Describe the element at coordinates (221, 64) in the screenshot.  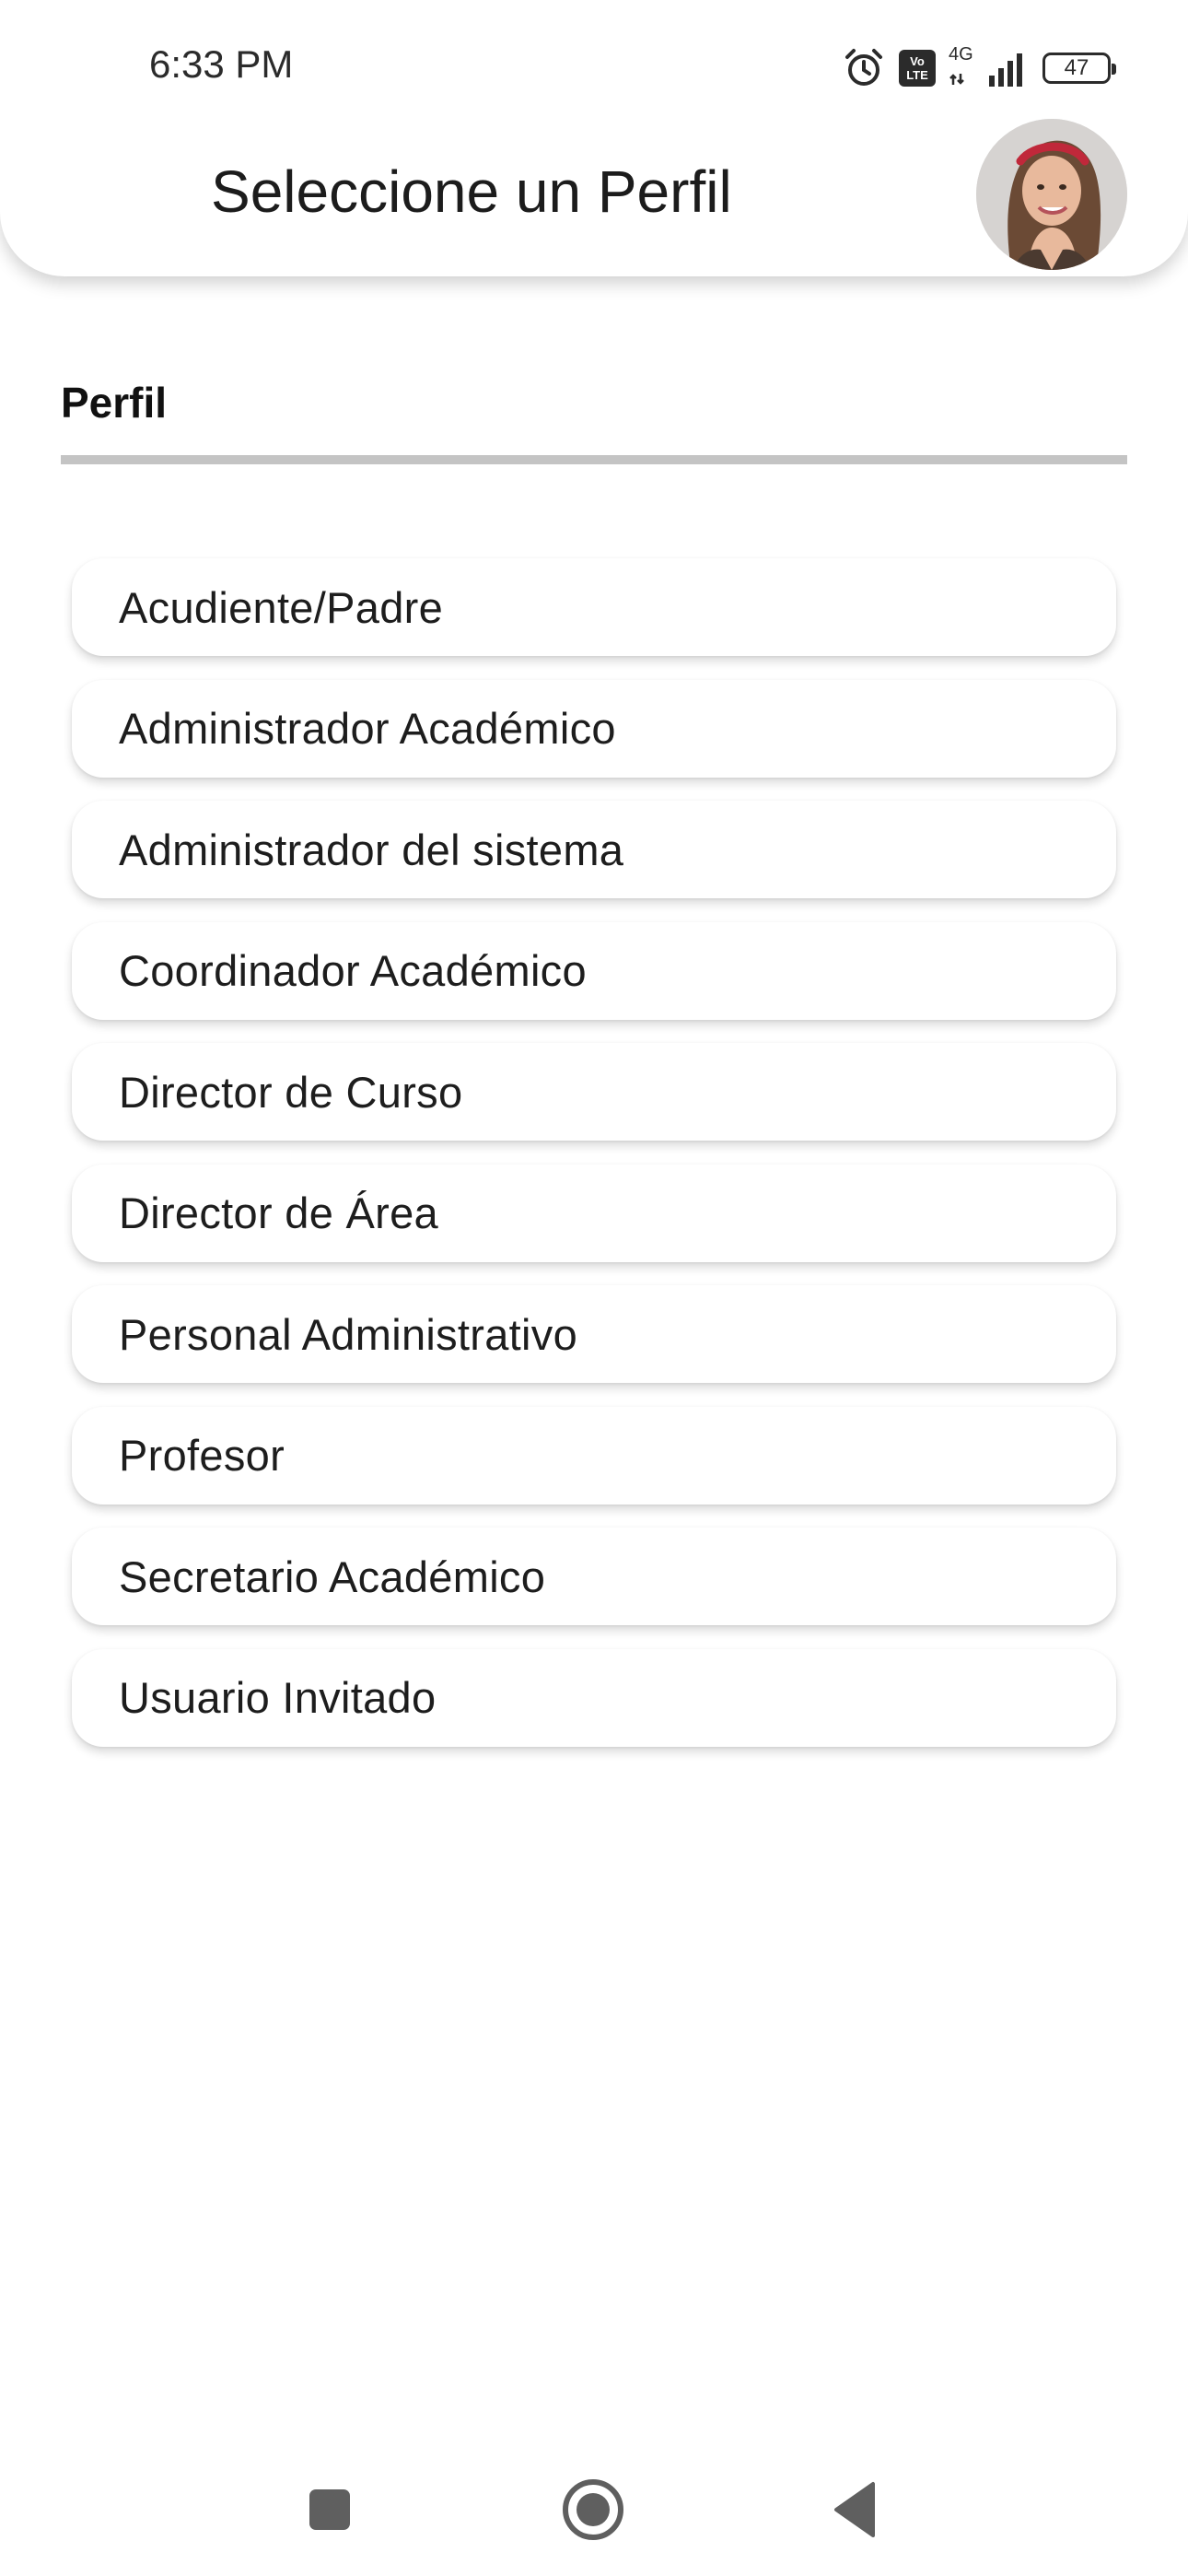
I see `status-time: 6:33 PM` at that location.